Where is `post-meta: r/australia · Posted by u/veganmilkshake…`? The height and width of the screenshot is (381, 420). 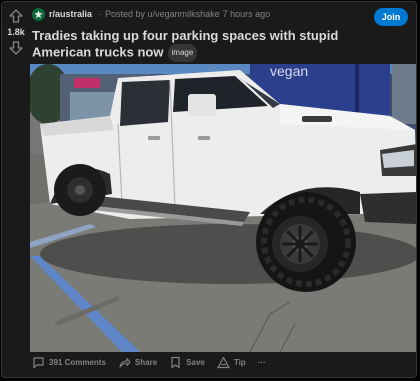
post-meta: r/australia · Posted by u/veganmilkshake… is located at coordinates (224, 14).